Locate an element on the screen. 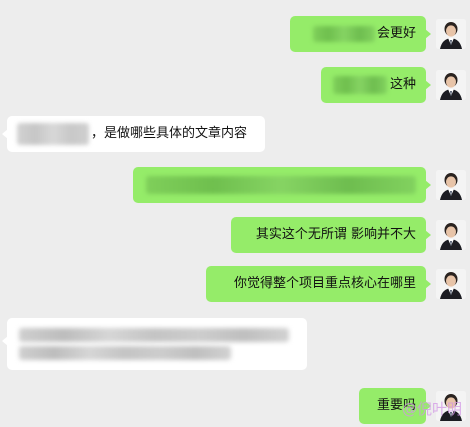 The image size is (470, 427). message-bubble-incoming is located at coordinates (154, 344).